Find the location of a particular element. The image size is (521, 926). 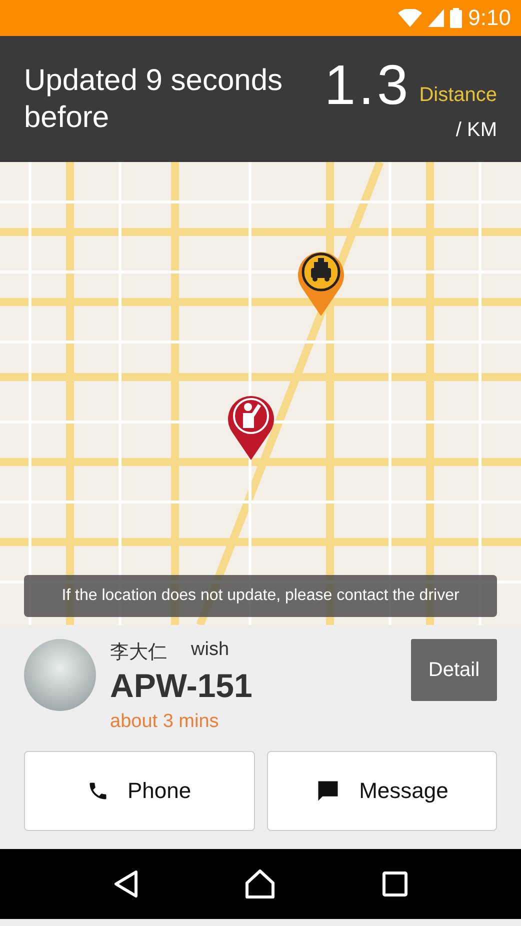

message-button: Message is located at coordinates (381, 791).